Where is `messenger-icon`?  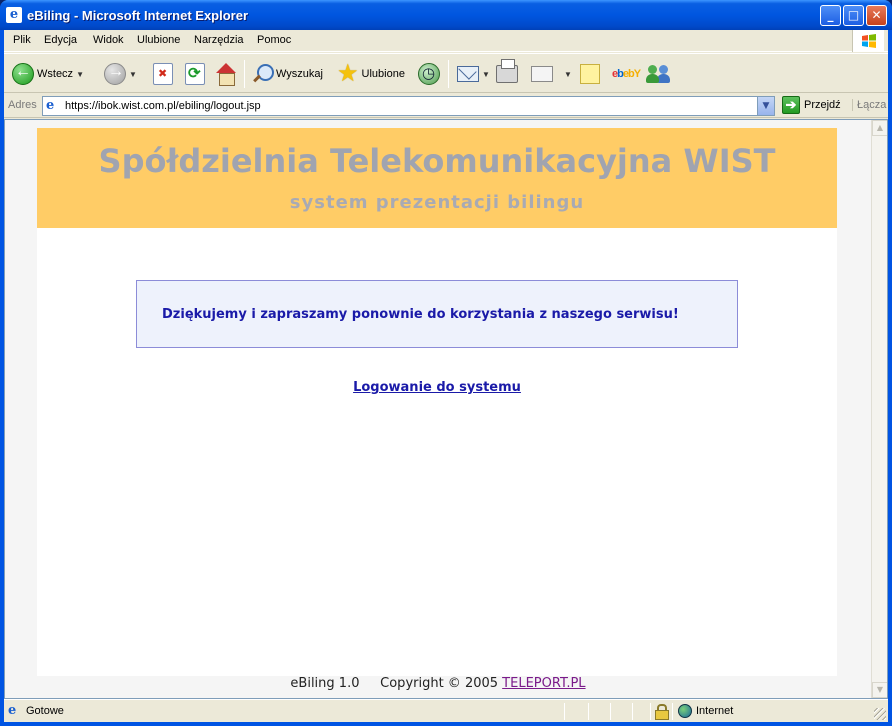
messenger-icon is located at coordinates (658, 74).